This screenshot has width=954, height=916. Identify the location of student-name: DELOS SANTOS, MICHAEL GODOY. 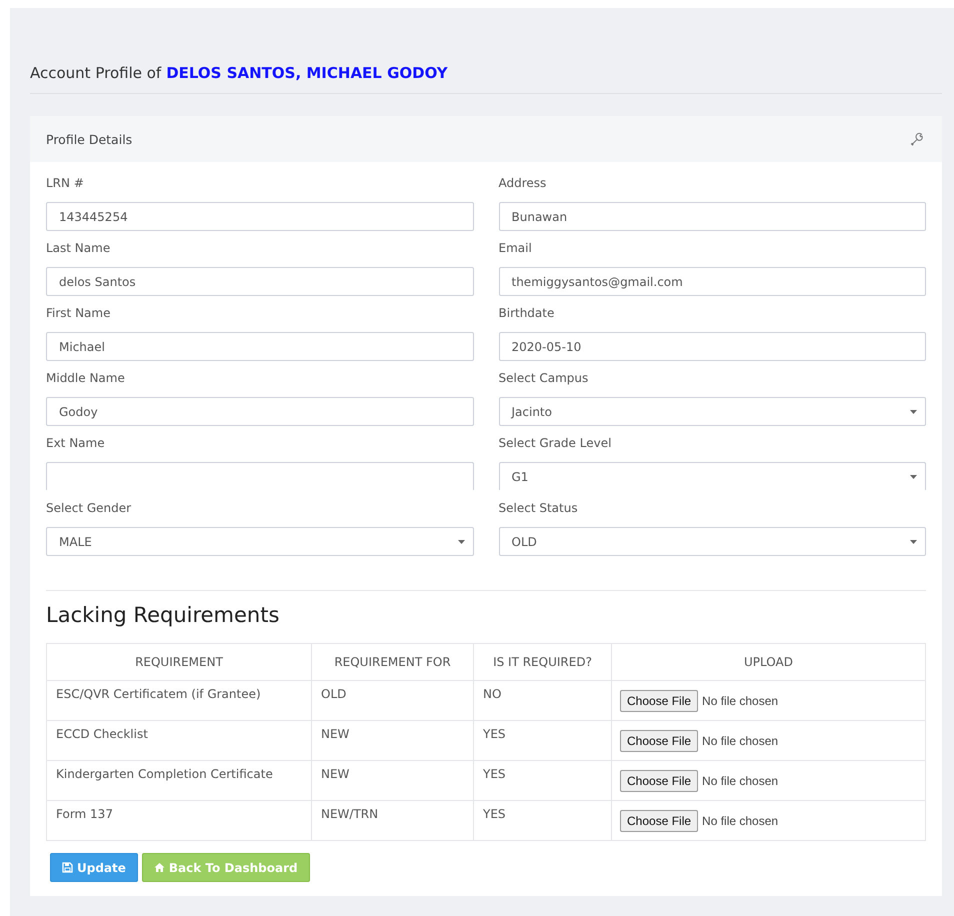
(307, 73).